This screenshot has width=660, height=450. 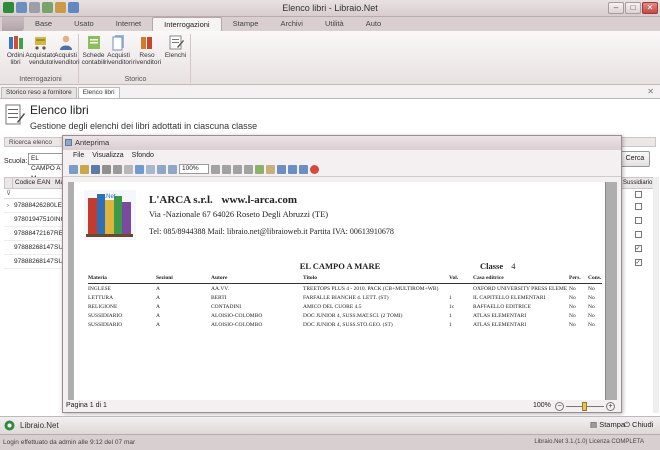 I want to click on tab-interrogazioni: Interrogazioni, so click(x=187, y=24).